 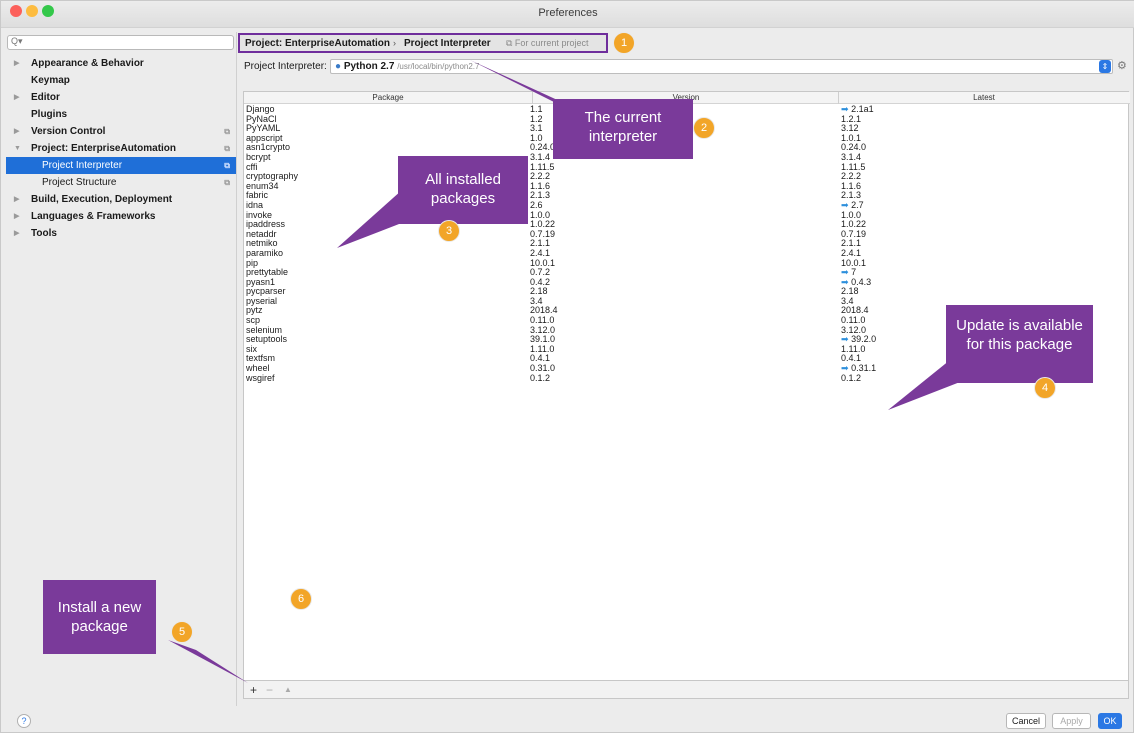 I want to click on badge-3: 3, so click(x=449, y=231).